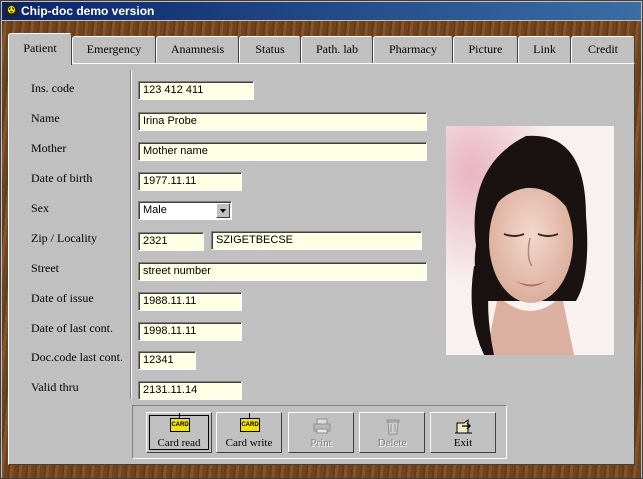 This screenshot has width=643, height=479. Describe the element at coordinates (282, 151) in the screenshot. I see `mother-field: Mother name` at that location.